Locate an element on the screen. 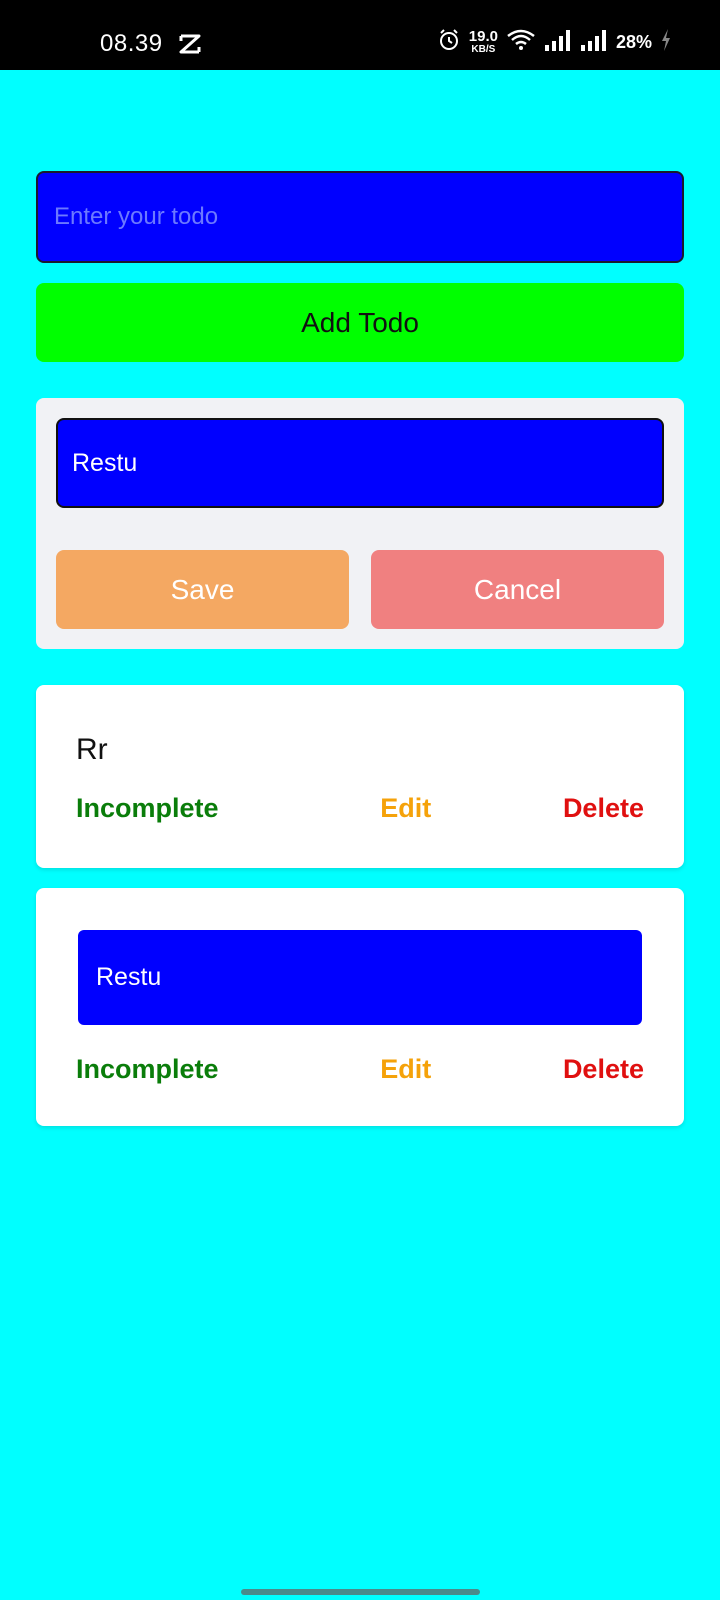 Image resolution: width=720 pixels, height=1600 pixels. status-time: 08.39 is located at coordinates (131, 43).